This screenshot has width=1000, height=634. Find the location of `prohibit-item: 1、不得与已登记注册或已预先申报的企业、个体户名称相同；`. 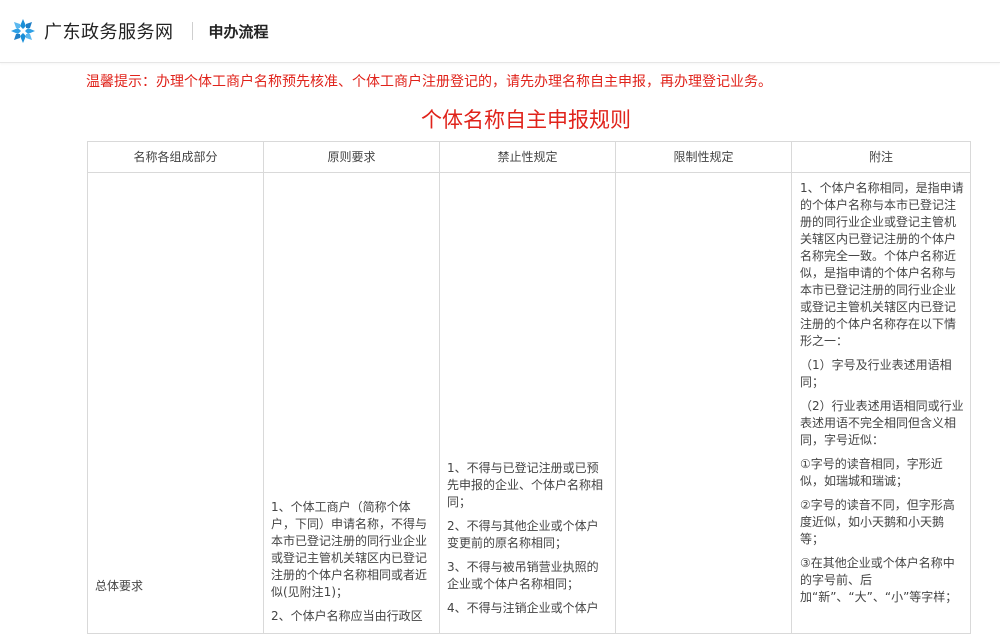

prohibit-item: 1、不得与已登记注册或已预先申报的企业、个体户名称相同； is located at coordinates (525, 485).